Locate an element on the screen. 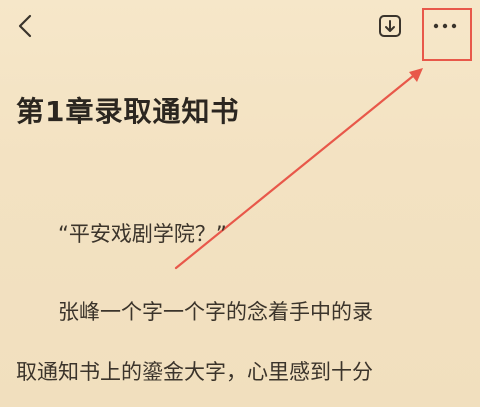 This screenshot has height=407, width=480. paragraph-line: 张峰一个字一个字的念着手中的录 is located at coordinates (215, 312).